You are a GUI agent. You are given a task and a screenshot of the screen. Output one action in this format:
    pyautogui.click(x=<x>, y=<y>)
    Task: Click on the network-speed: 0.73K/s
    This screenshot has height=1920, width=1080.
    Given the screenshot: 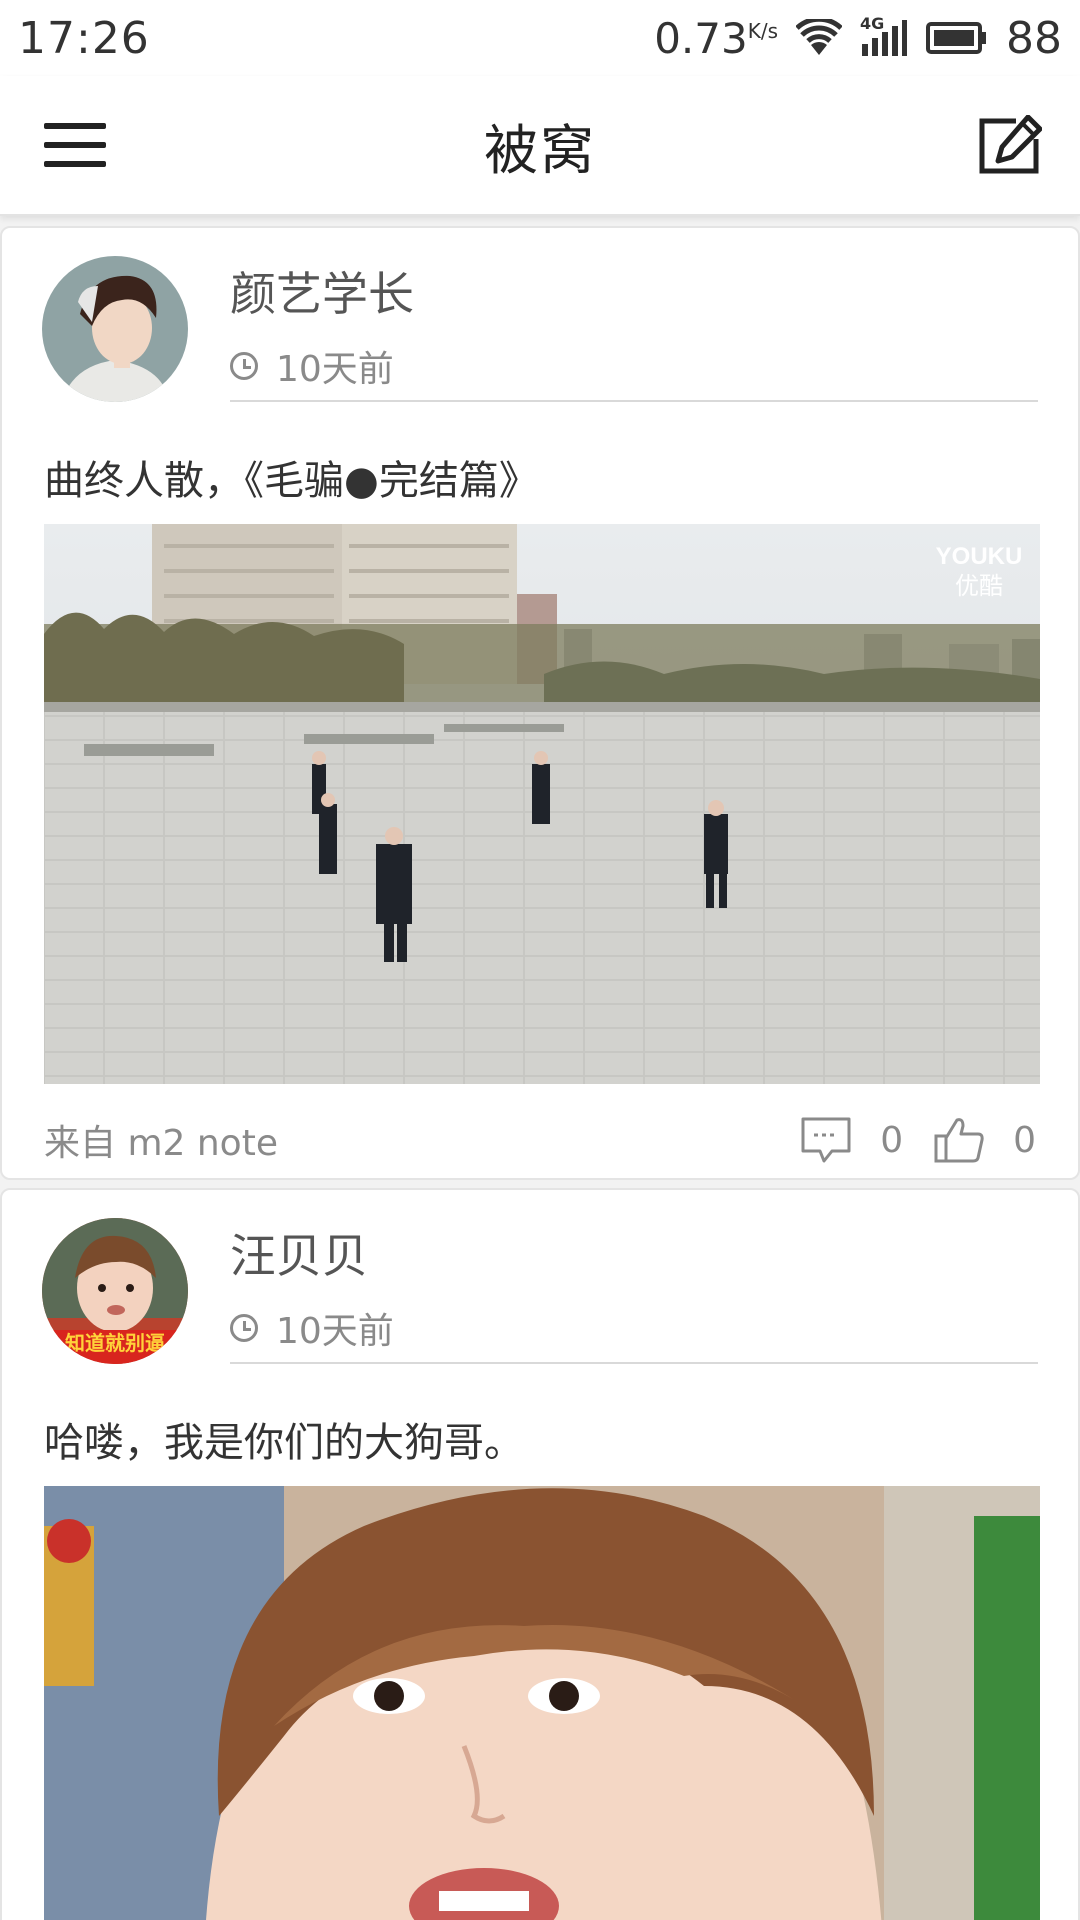 What is the action you would take?
    pyautogui.click(x=716, y=38)
    